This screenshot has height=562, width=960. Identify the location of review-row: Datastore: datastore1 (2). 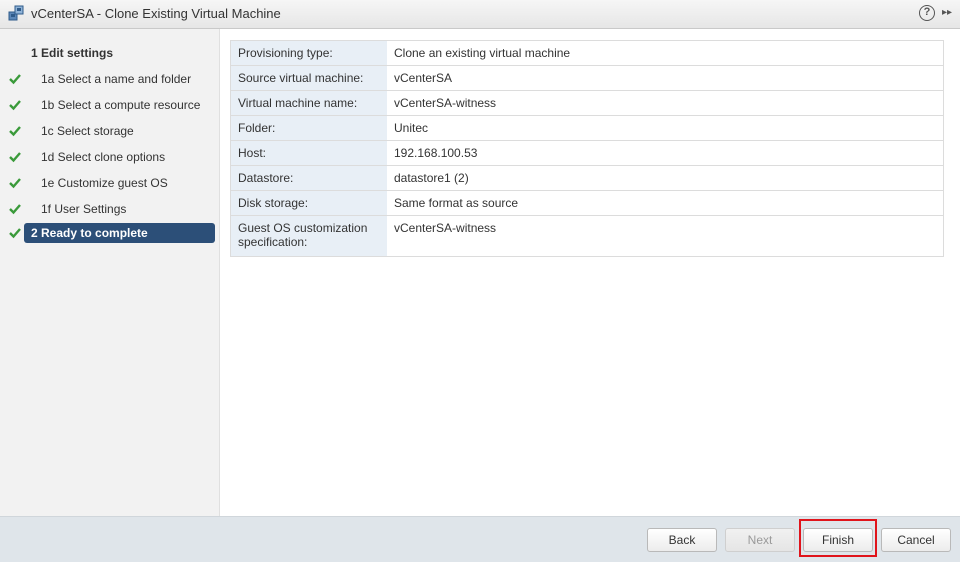
(587, 178).